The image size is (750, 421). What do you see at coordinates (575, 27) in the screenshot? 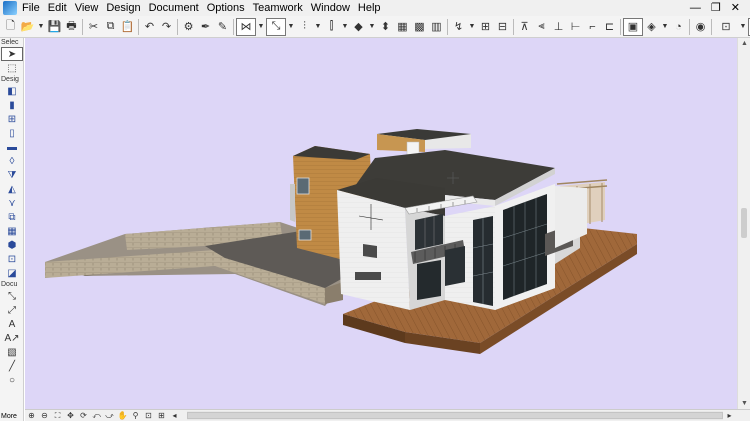
I see `intersect-icon: ⊢` at bounding box center [575, 27].